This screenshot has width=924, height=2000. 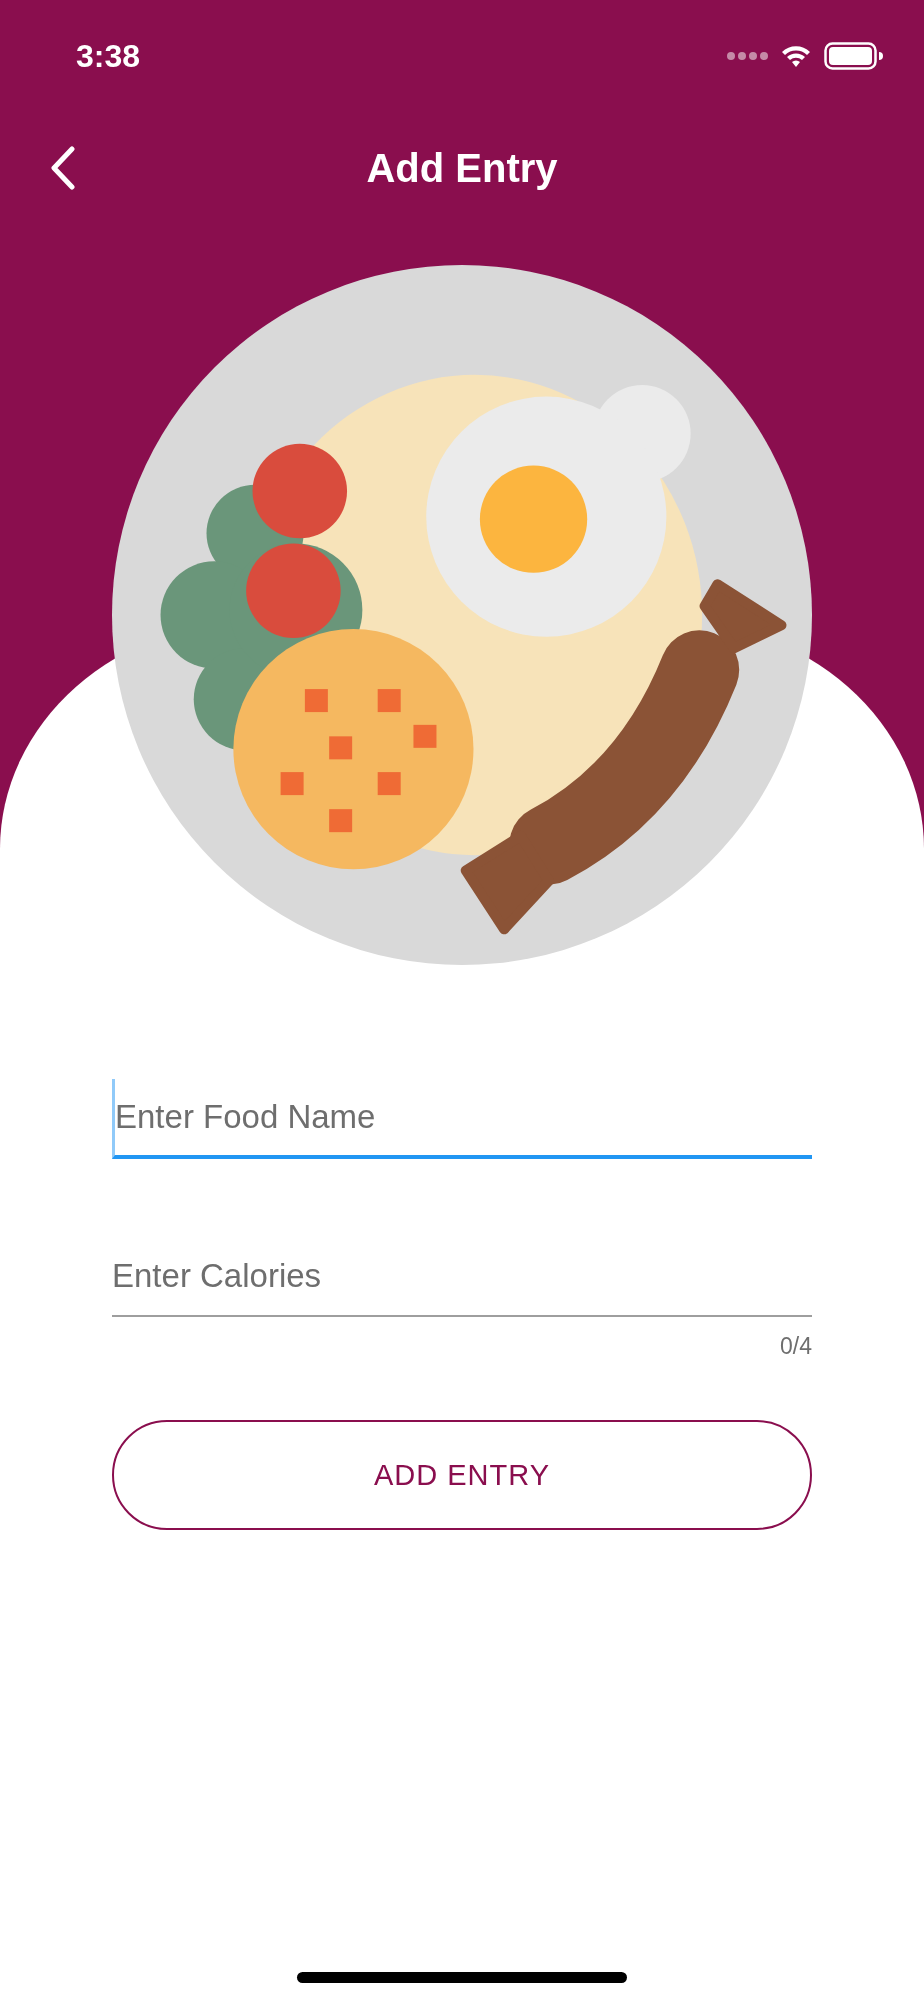 What do you see at coordinates (462, 1475) in the screenshot?
I see `add-entry-button: ADD ENTRY` at bounding box center [462, 1475].